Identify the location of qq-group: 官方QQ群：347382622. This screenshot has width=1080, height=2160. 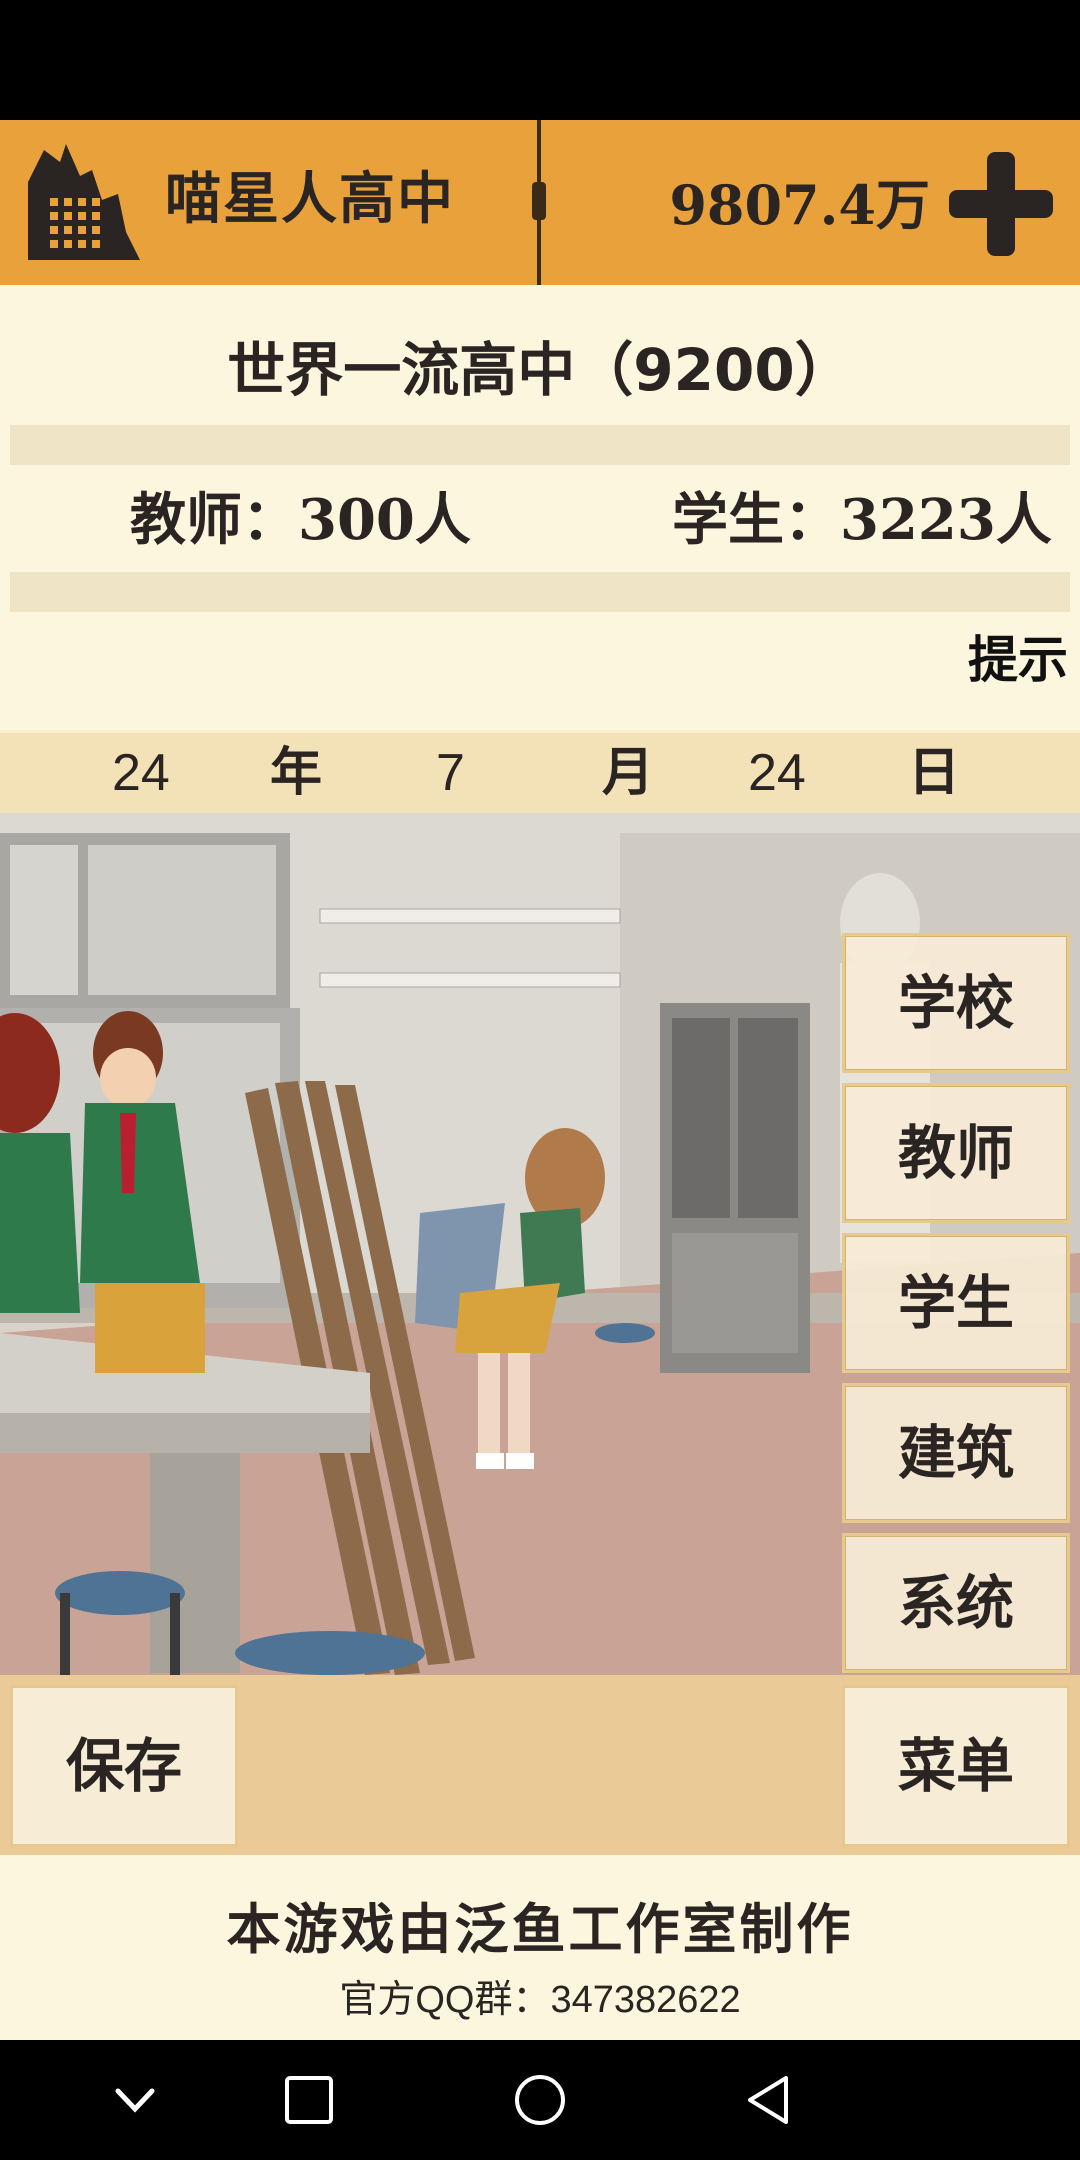
(540, 2000).